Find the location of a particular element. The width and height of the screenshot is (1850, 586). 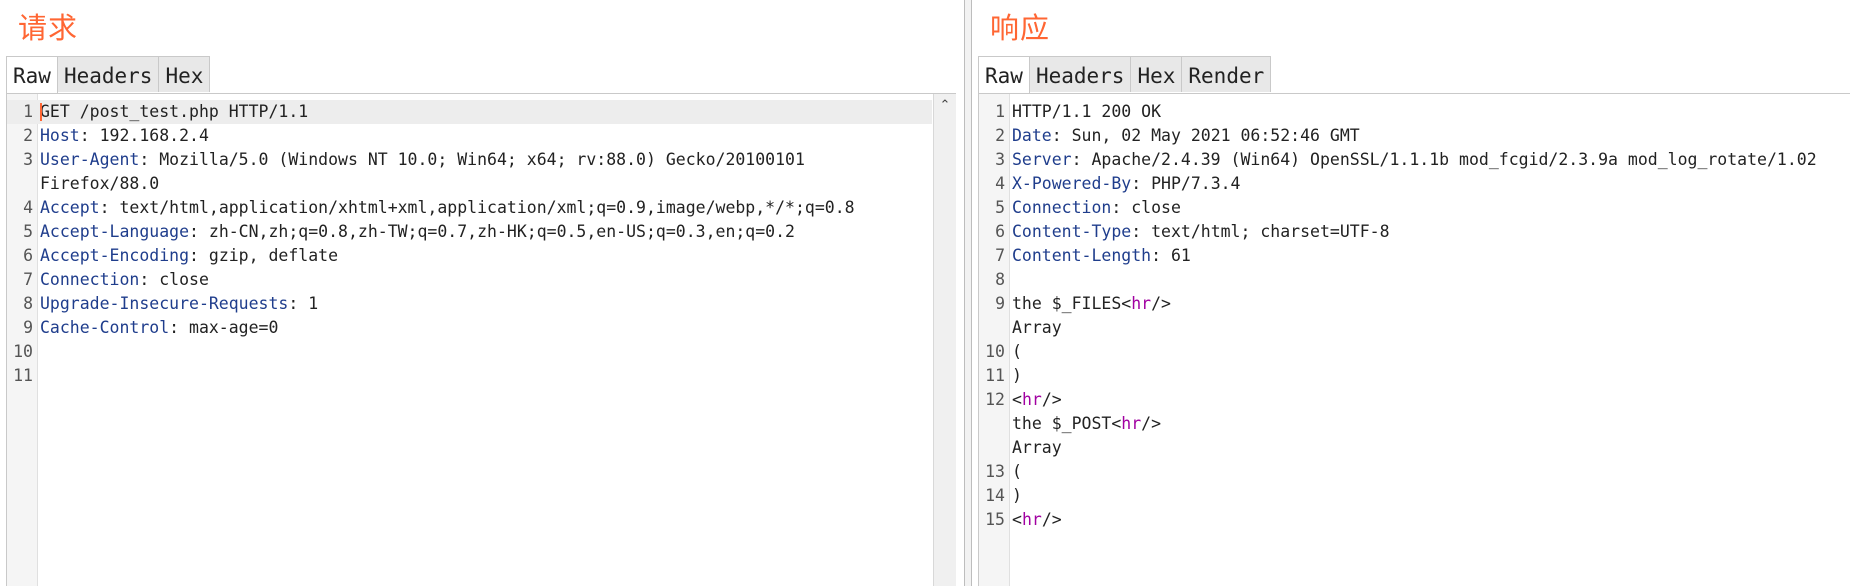

response-line: 2 Date: Sun, 02 May 2021 06:52:46 GMT is located at coordinates (1414, 136).